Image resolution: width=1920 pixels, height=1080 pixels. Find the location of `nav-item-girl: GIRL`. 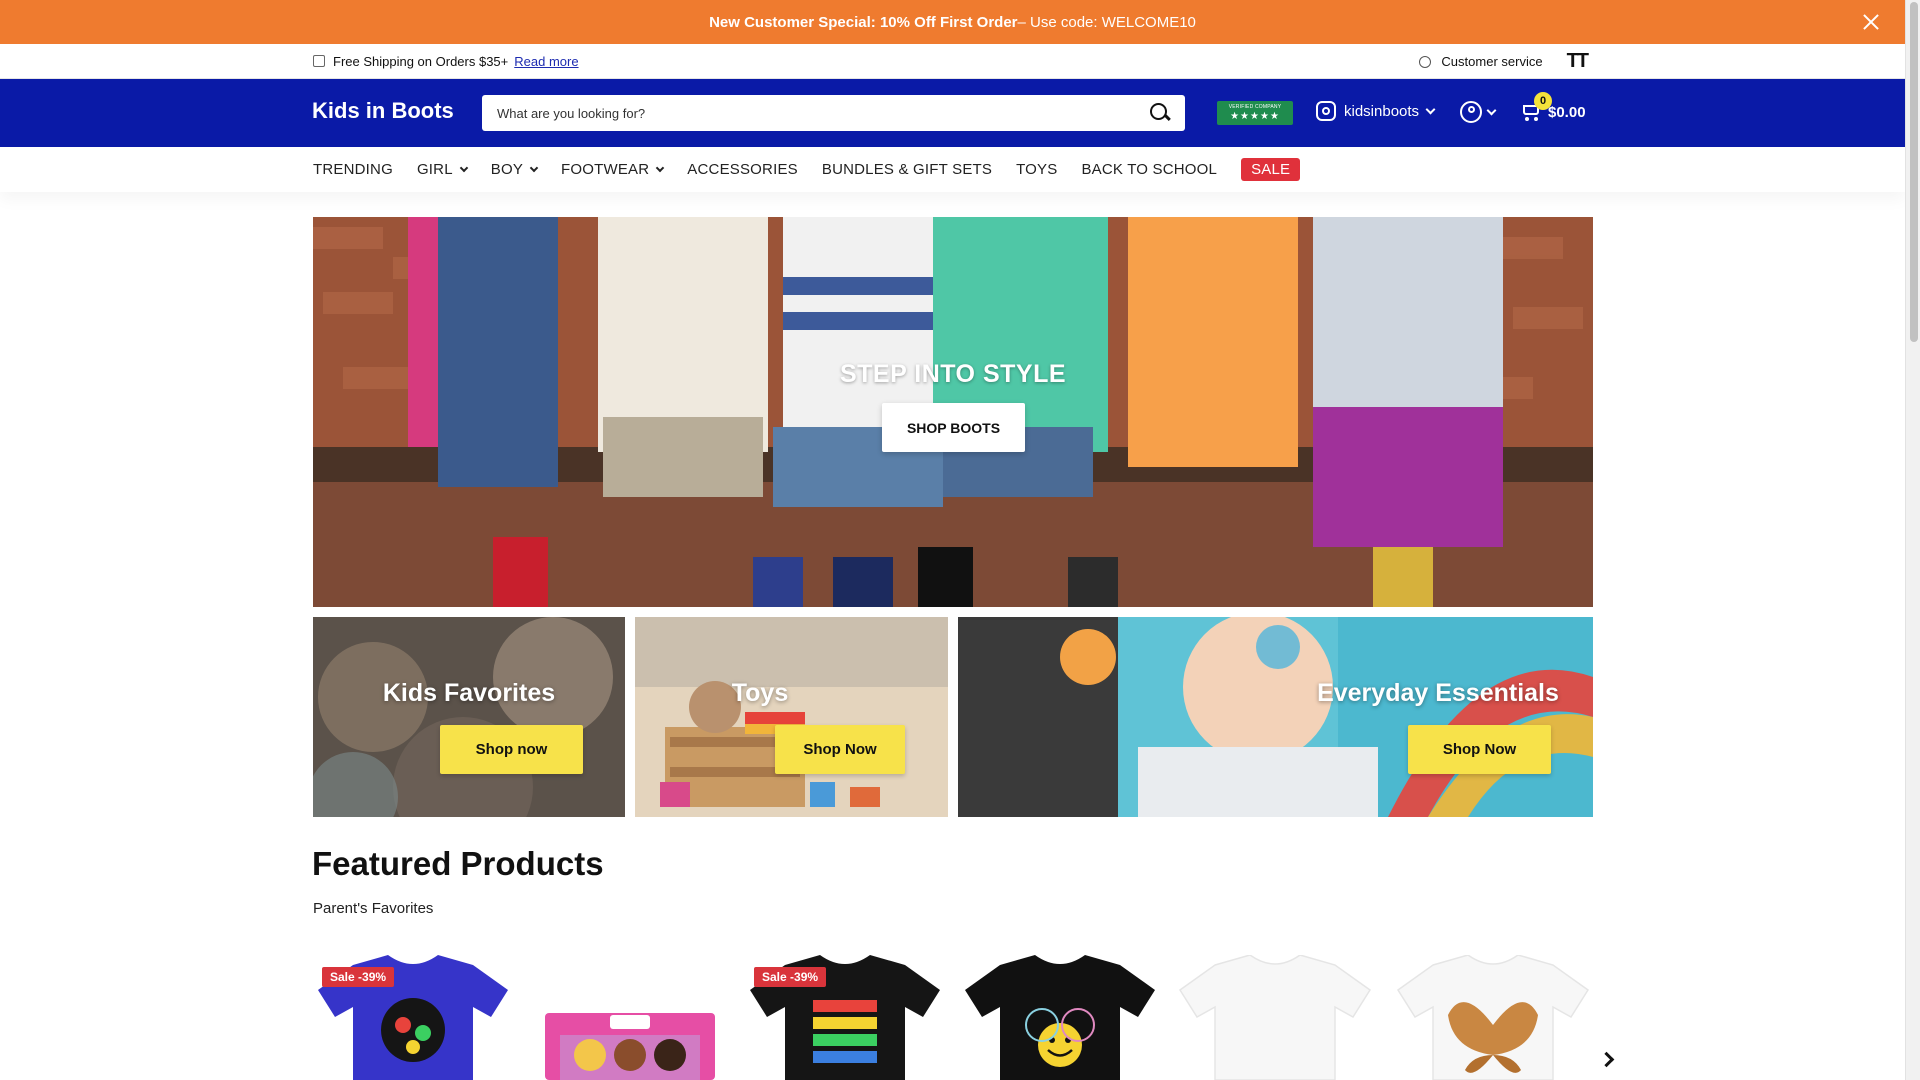

nav-item-girl: GIRL is located at coordinates (442, 169).